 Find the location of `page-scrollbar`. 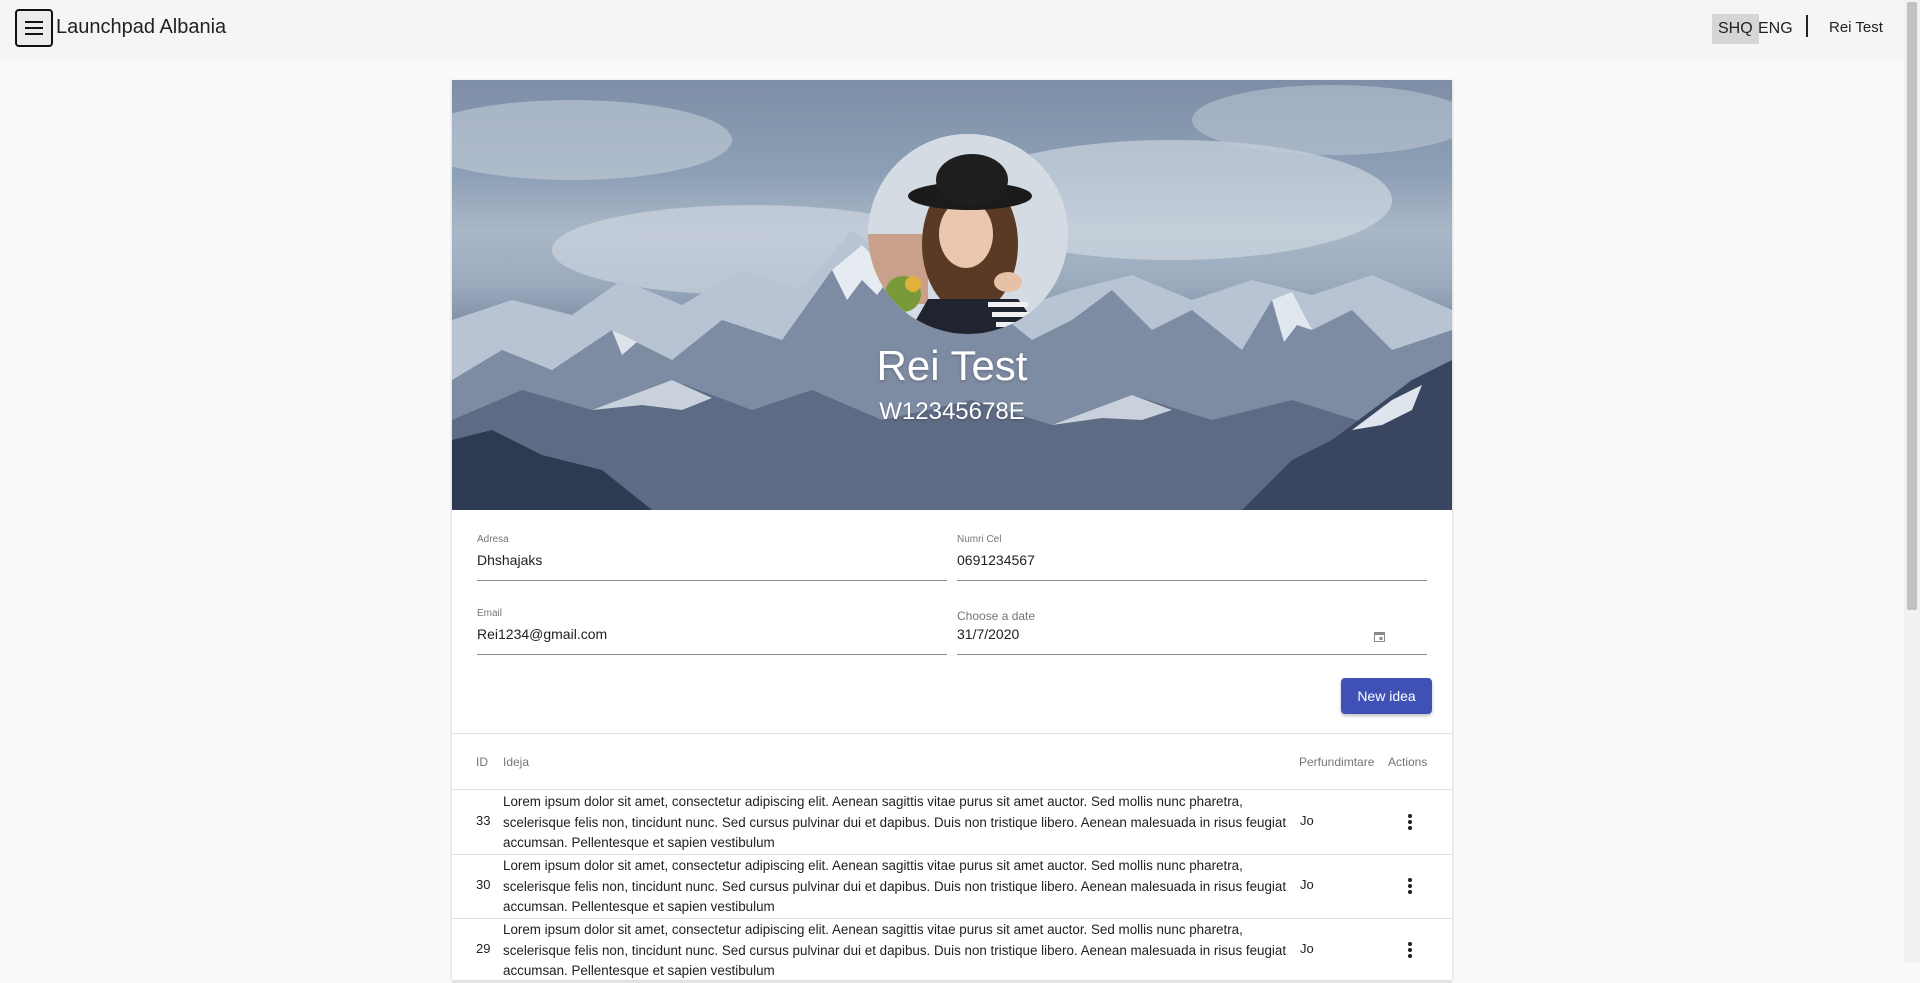

page-scrollbar is located at coordinates (1912, 481).